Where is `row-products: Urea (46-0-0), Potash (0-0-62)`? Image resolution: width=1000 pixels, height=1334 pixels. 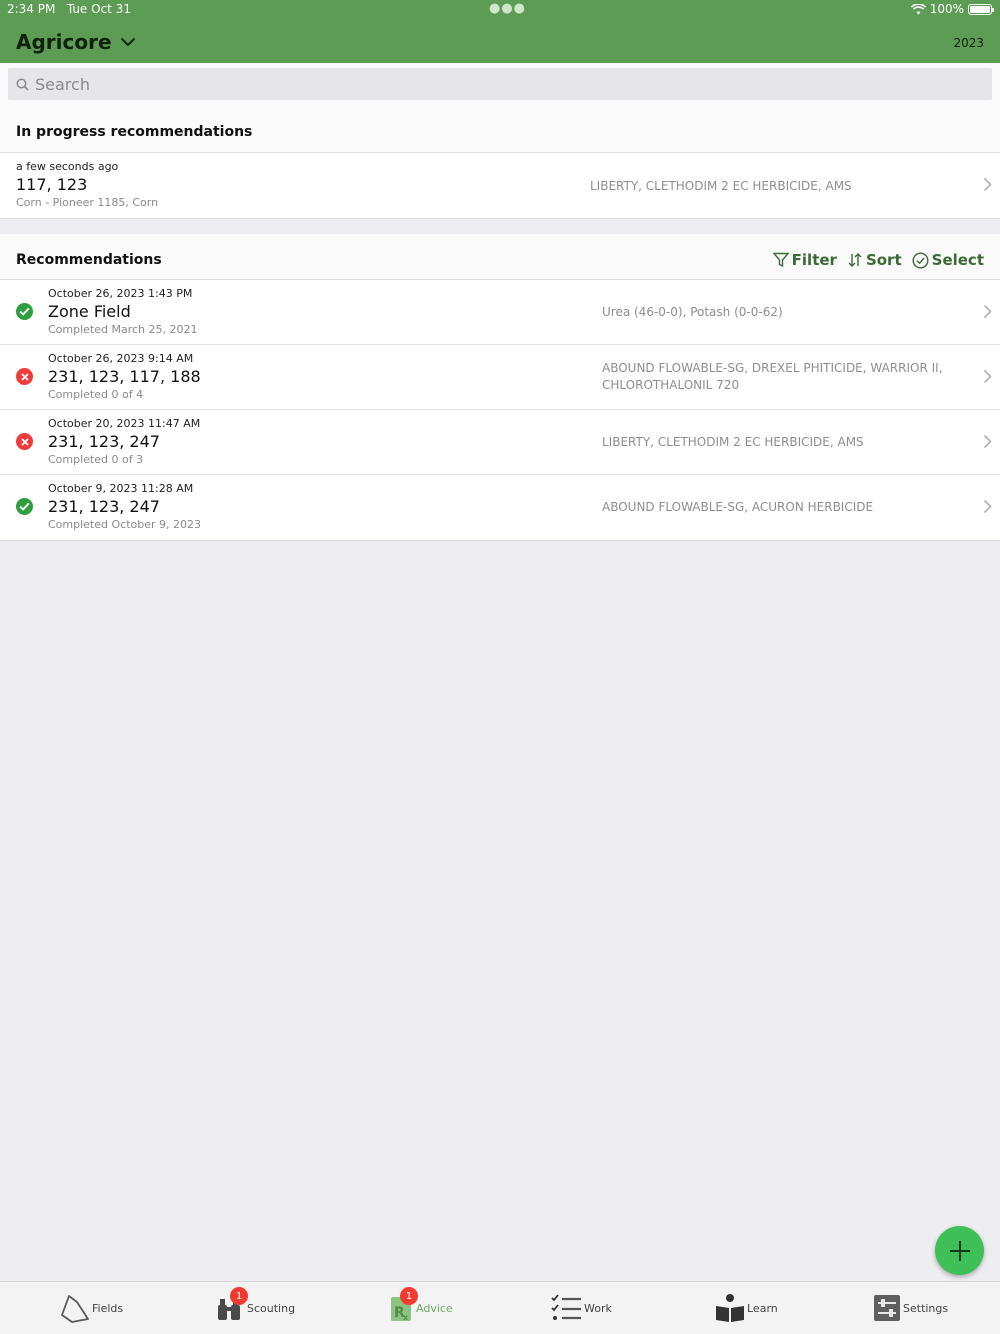
row-products: Urea (46-0-0), Potash (0-0-62) is located at coordinates (692, 312).